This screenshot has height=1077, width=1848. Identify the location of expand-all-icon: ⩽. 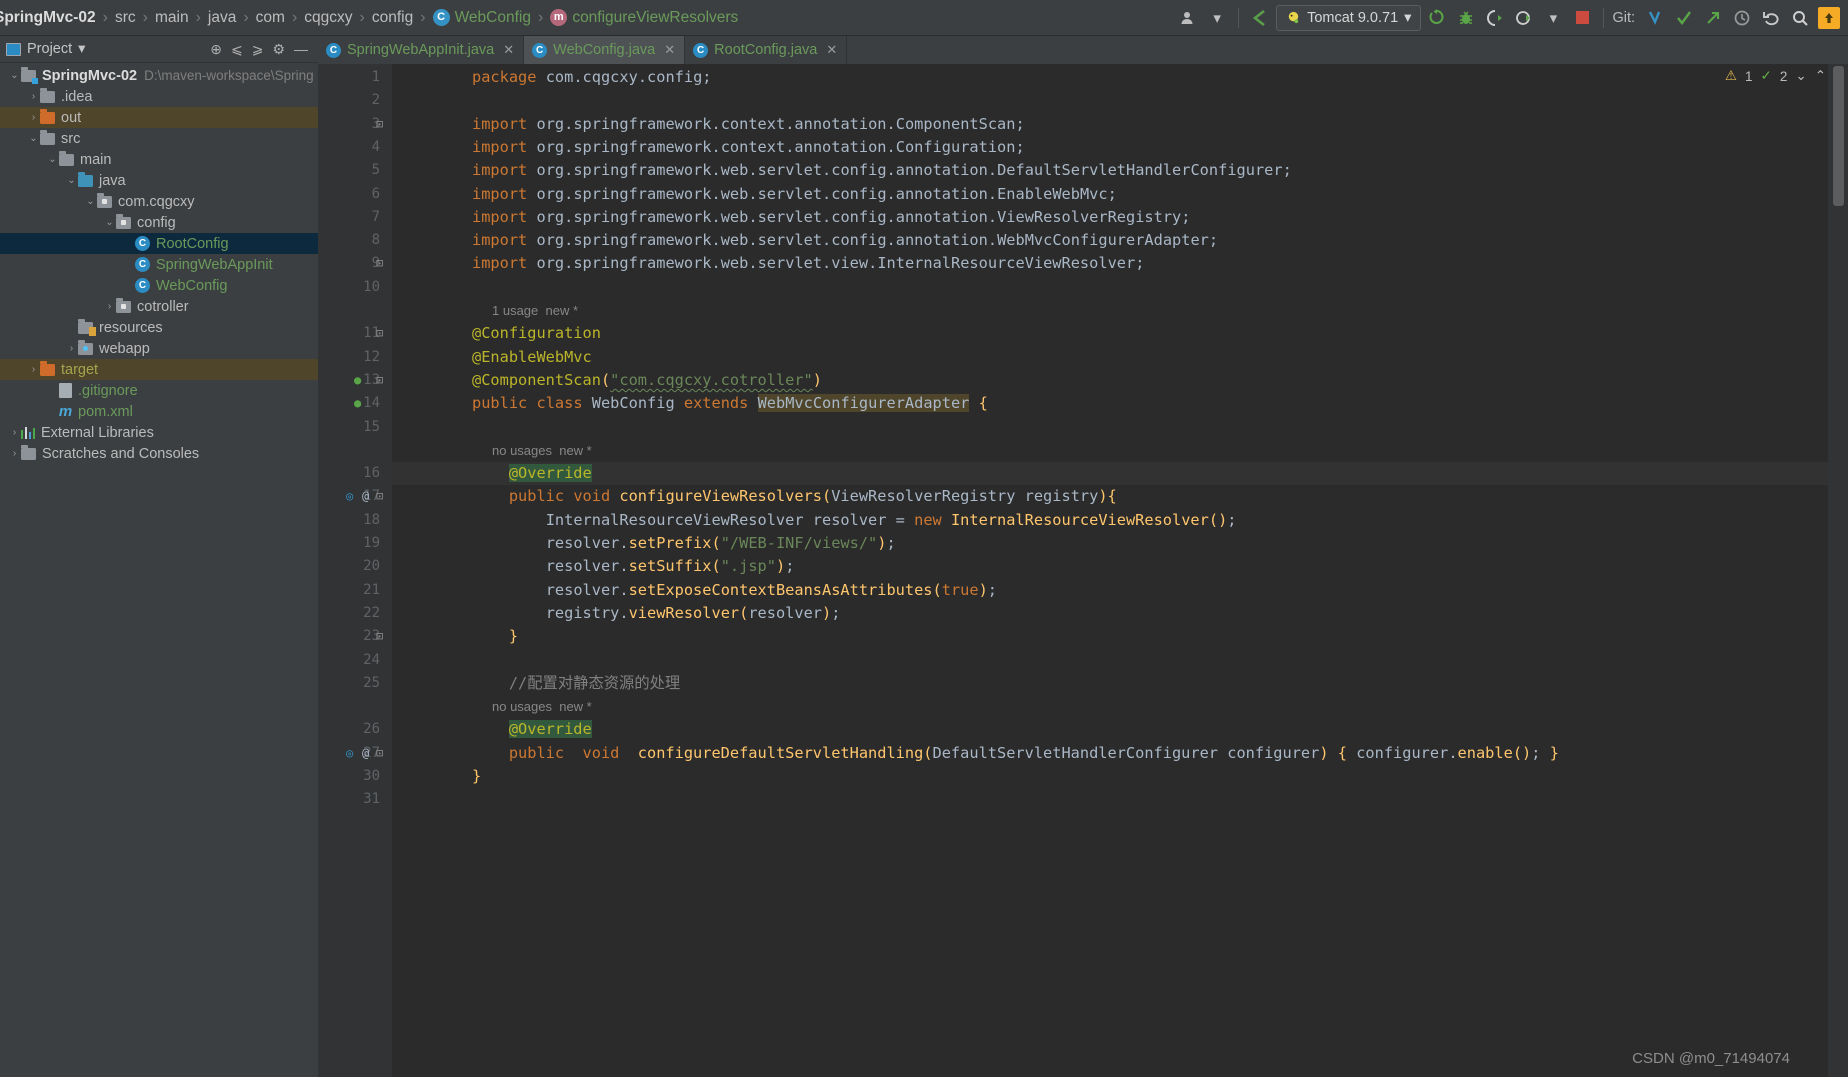
(237, 49).